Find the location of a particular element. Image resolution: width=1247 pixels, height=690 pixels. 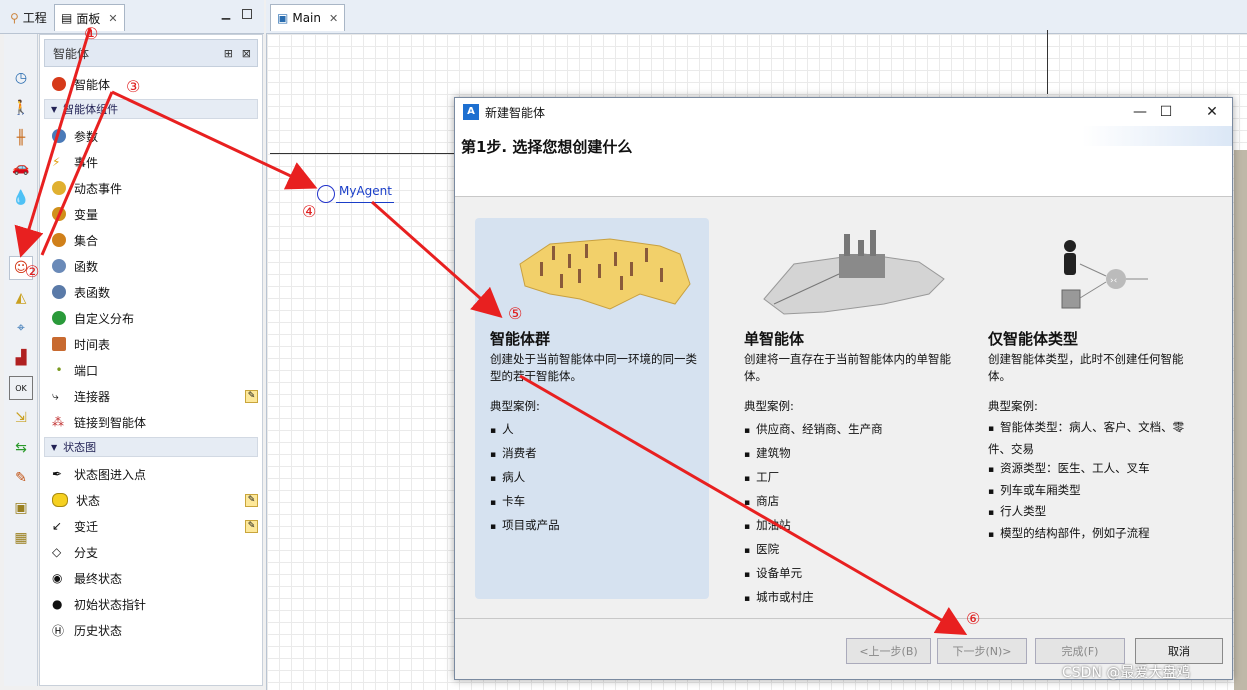

function-icon is located at coordinates (59, 266).